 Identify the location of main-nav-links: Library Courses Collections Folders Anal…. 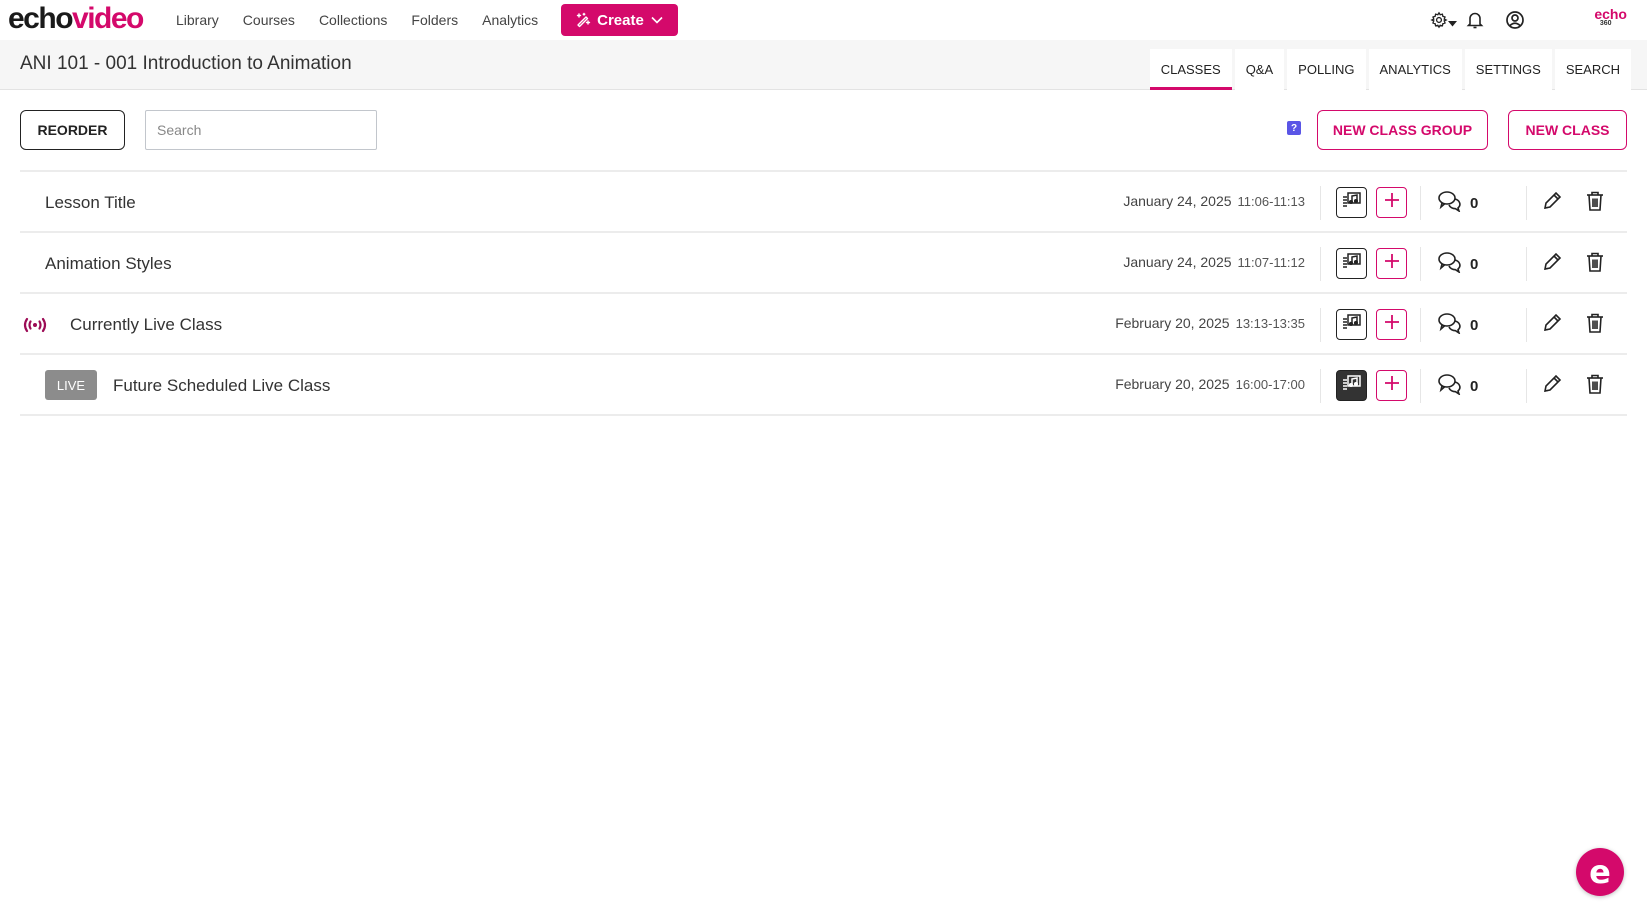
(369, 20).